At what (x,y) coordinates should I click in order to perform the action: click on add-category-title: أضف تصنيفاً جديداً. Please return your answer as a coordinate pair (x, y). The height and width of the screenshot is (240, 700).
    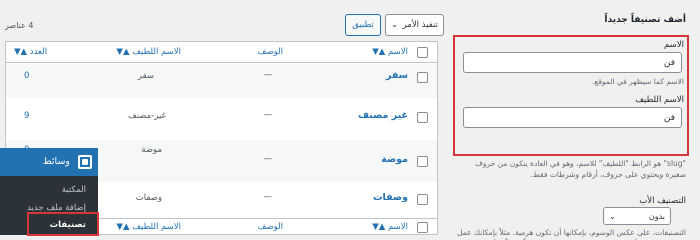
    Looking at the image, I should click on (645, 20).